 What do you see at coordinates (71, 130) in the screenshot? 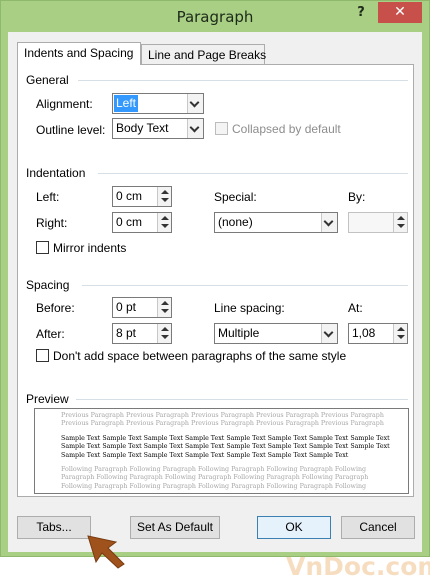
I see `outline-level-label: Outline level:` at bounding box center [71, 130].